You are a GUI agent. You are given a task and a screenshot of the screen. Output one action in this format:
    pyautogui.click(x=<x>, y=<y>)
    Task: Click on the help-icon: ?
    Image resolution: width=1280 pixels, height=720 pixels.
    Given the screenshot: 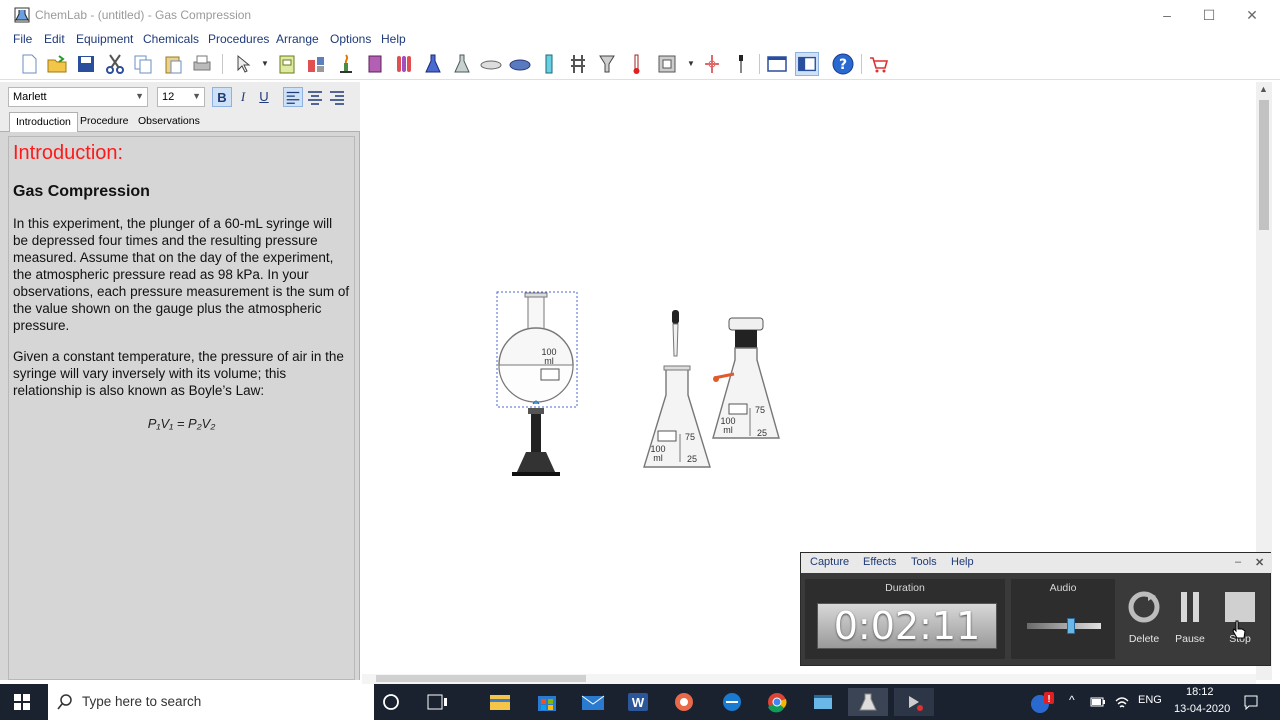 What is the action you would take?
    pyautogui.click(x=843, y=64)
    